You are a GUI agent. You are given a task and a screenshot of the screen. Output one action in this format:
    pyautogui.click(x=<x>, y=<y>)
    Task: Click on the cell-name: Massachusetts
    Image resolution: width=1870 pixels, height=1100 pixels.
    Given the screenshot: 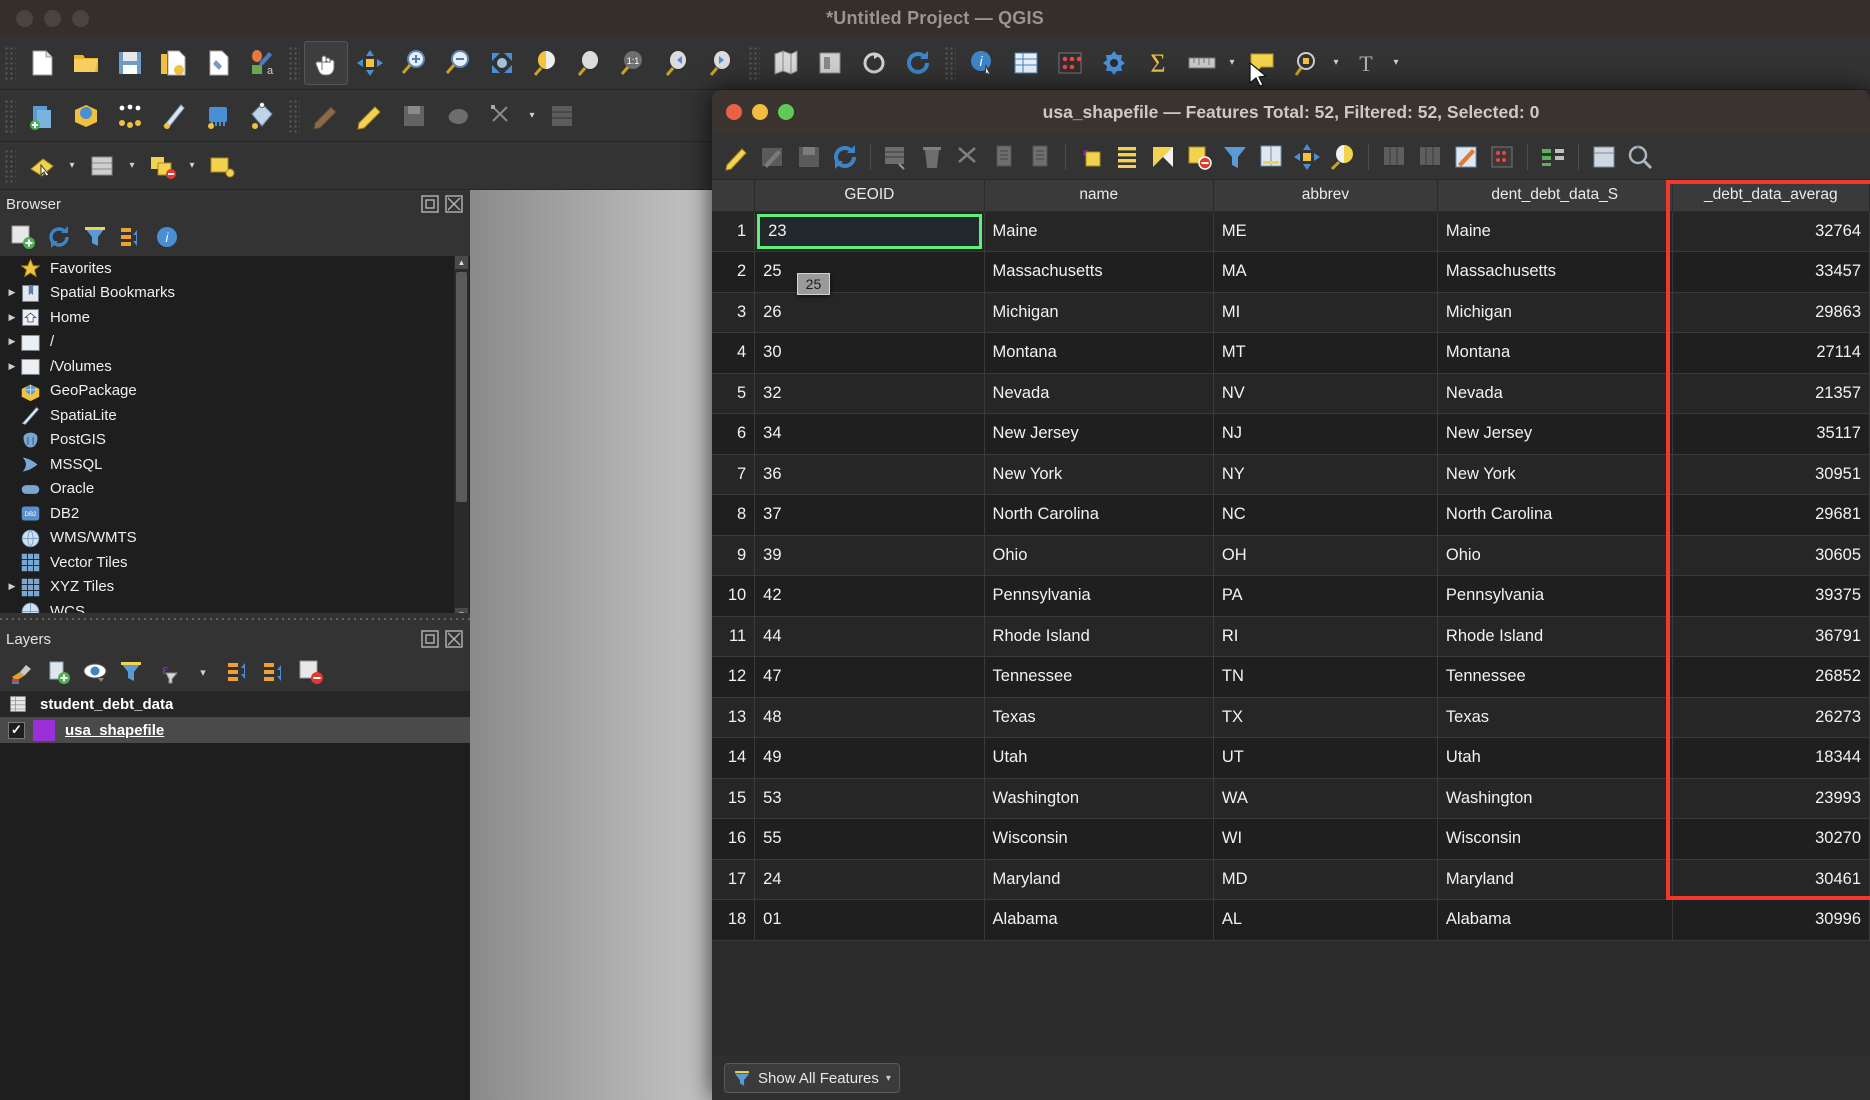 What is the action you would take?
    pyautogui.click(x=1099, y=272)
    